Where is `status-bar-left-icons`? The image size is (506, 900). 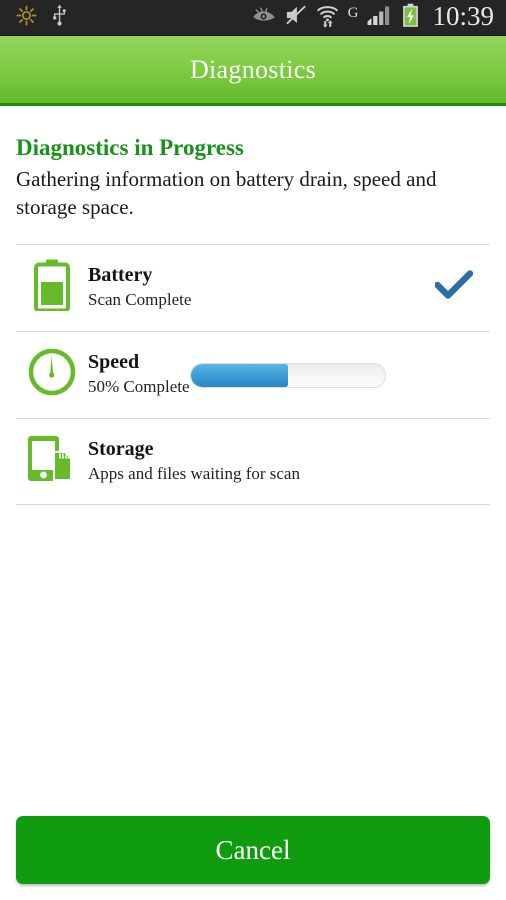
status-bar-left-icons is located at coordinates (34, 17).